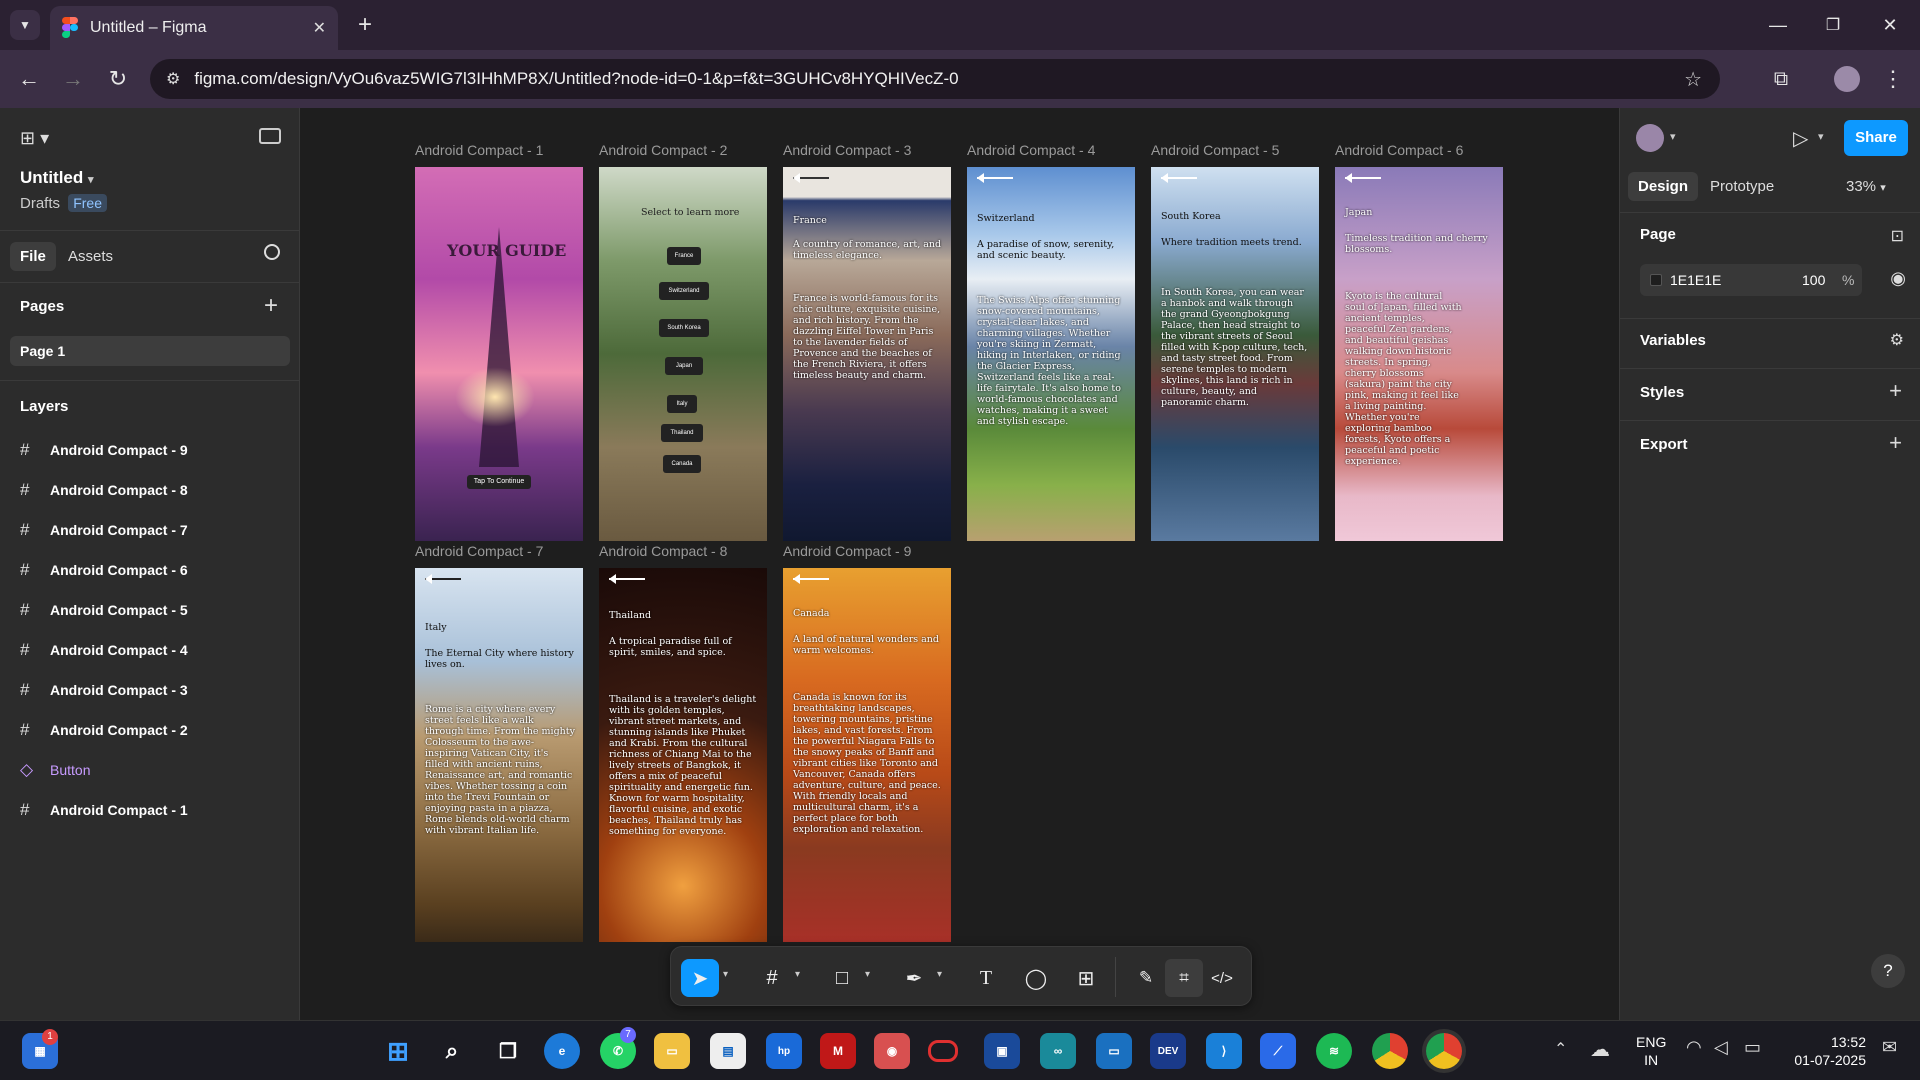 The width and height of the screenshot is (1920, 1080). I want to click on rectangle-tool-icon: □, so click(842, 978).